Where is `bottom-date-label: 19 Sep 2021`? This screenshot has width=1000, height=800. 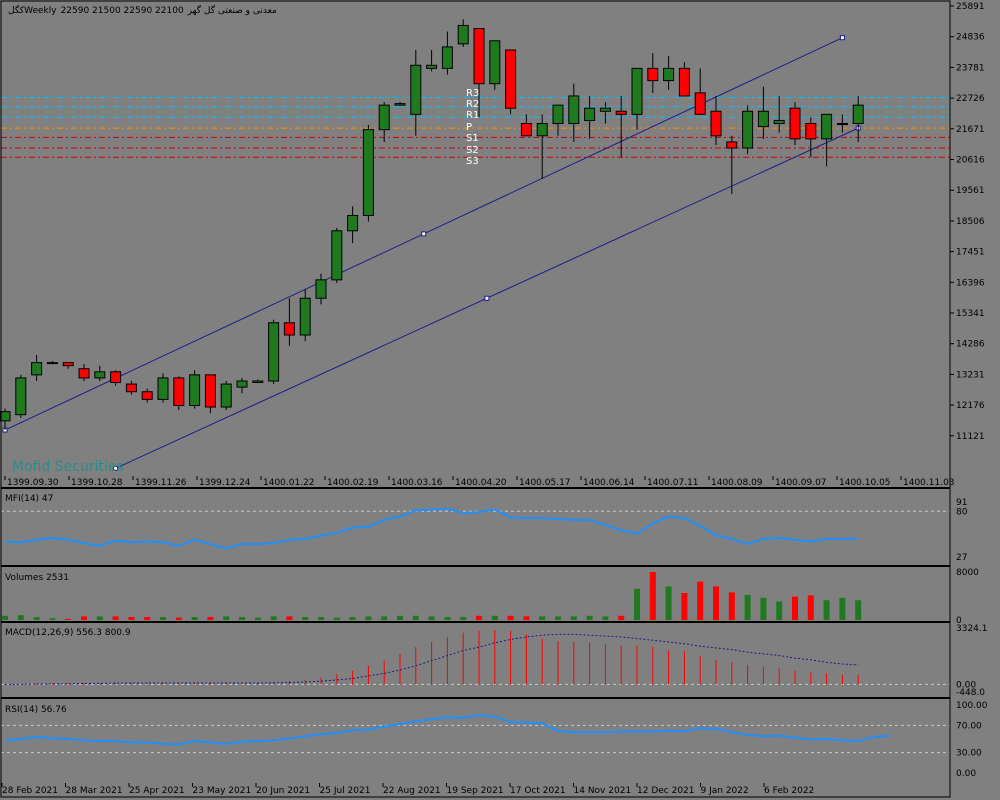
bottom-date-label: 19 Sep 2021 is located at coordinates (475, 791).